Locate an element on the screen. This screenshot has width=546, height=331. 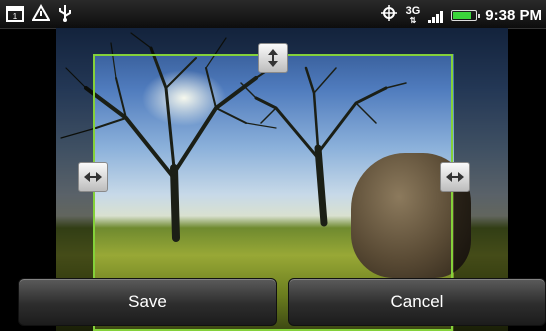
status-bar: 1 3G ⇅ 9:38 PM is located at coordinates (273, 14).